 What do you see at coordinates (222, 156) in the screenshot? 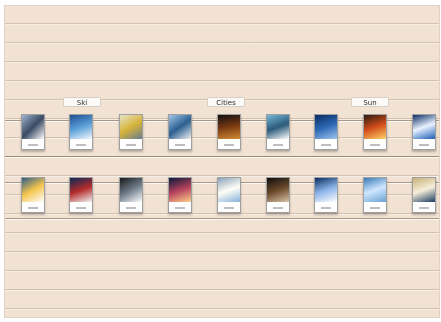
I see `top-rail-lower` at bounding box center [222, 156].